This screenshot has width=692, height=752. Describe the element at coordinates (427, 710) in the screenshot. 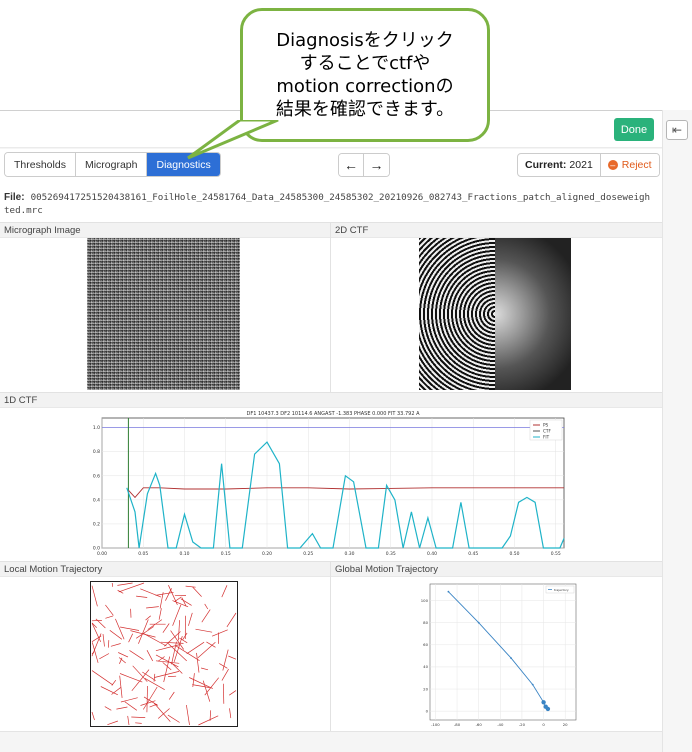

I see `y-tick-label: 0` at that location.